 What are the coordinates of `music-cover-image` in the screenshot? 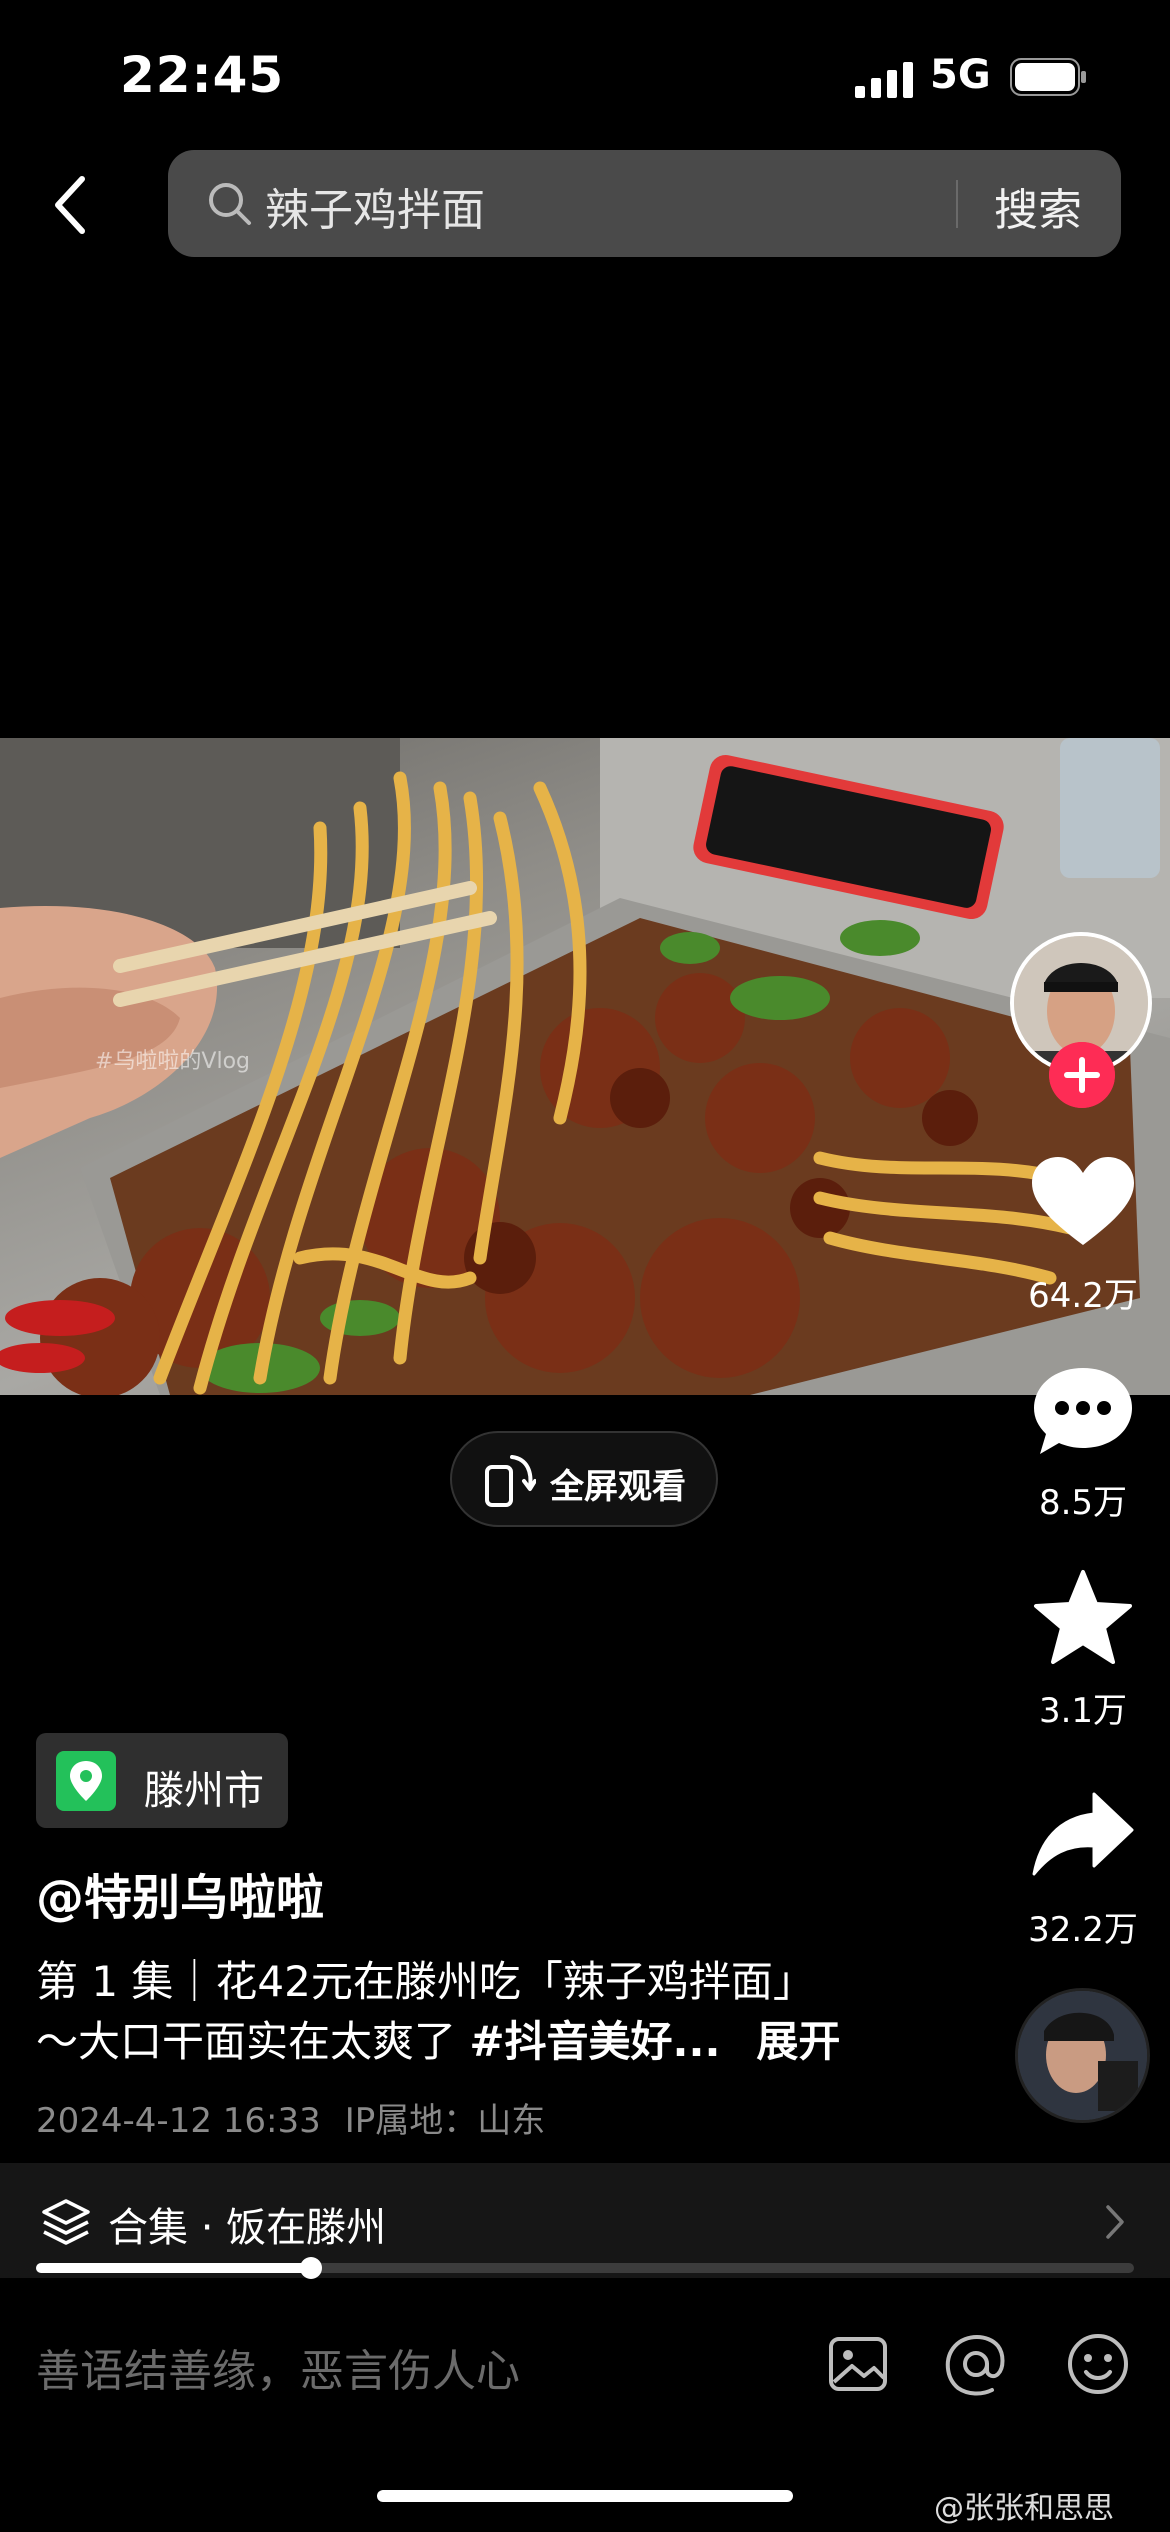 It's located at (1082, 2055).